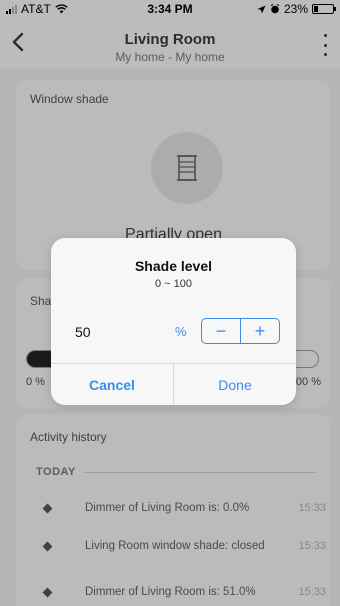 The height and width of the screenshot is (606, 340). I want to click on dialog-range: 0 ~ 100, so click(173, 284).